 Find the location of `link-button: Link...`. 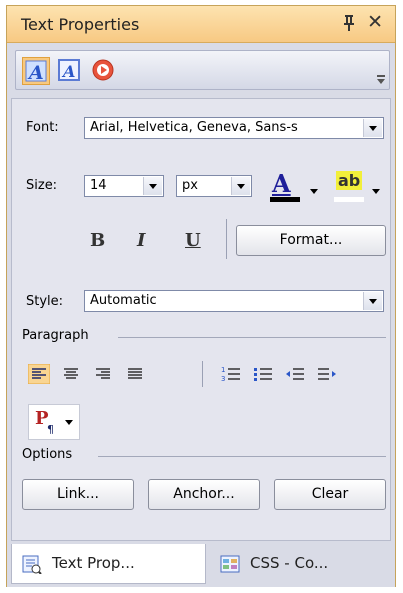

link-button: Link... is located at coordinates (78, 494).